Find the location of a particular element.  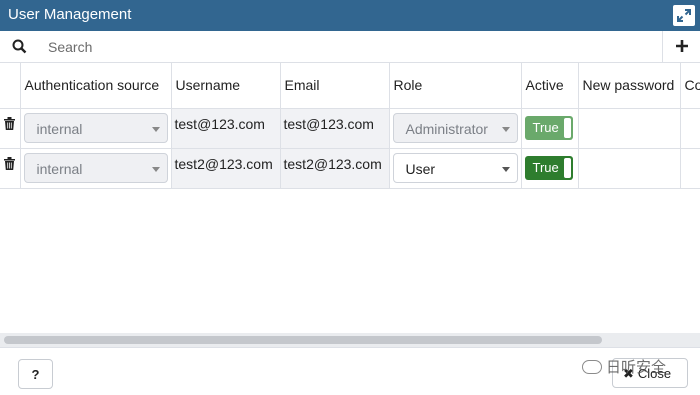

username-cell: test2@123.com is located at coordinates (226, 168).